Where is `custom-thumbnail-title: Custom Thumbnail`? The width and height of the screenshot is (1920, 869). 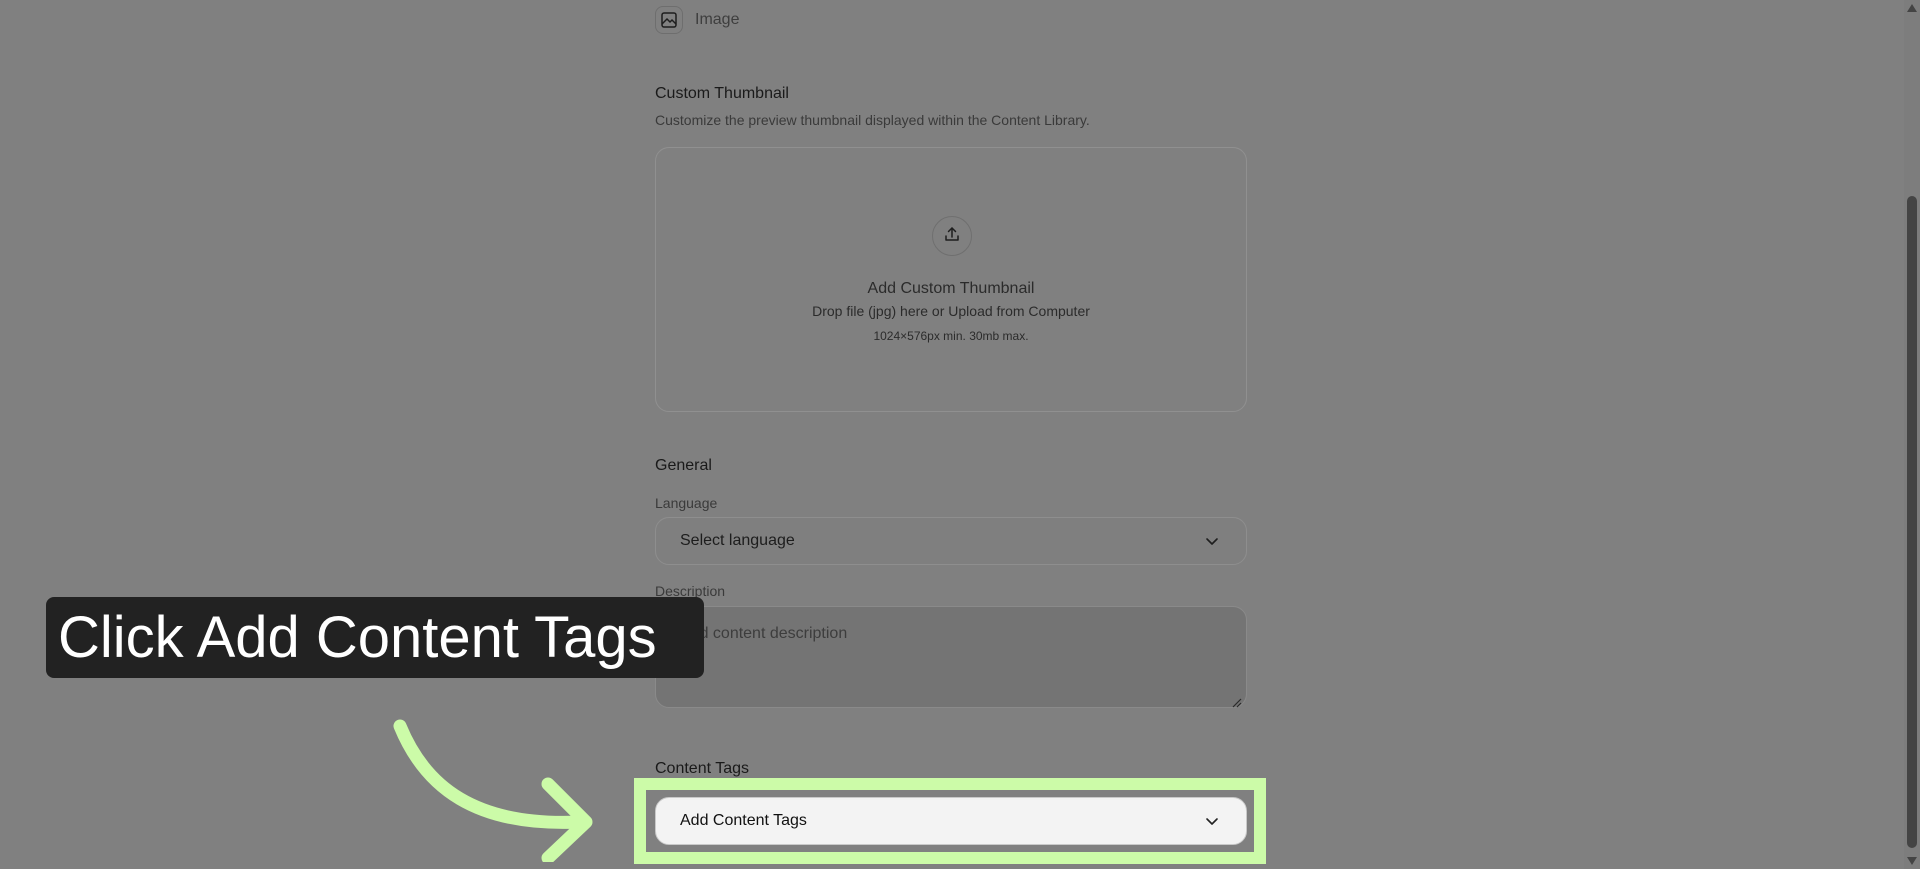 custom-thumbnail-title: Custom Thumbnail is located at coordinates (722, 93).